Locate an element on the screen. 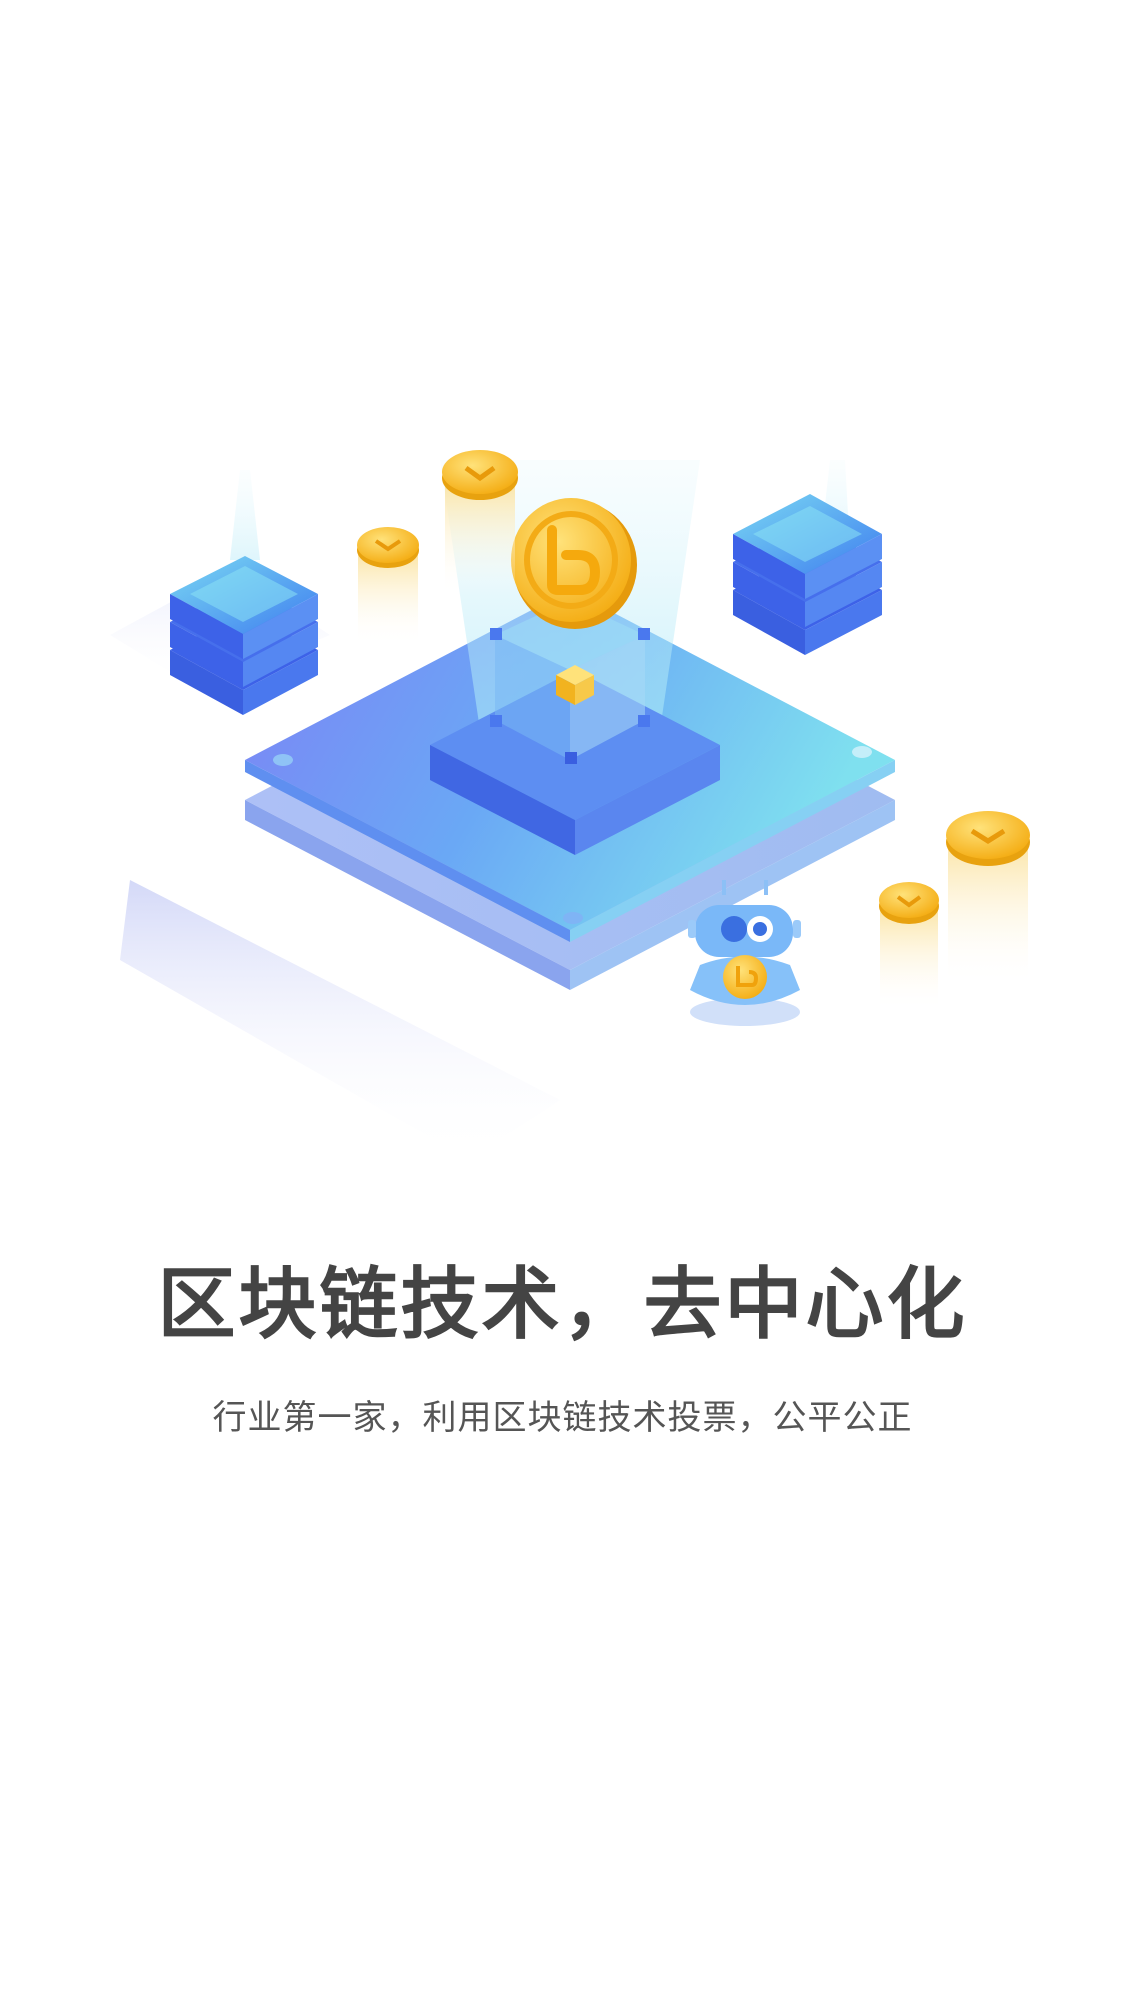 The width and height of the screenshot is (1125, 2001). server-stack-left-icon is located at coordinates (244, 592).